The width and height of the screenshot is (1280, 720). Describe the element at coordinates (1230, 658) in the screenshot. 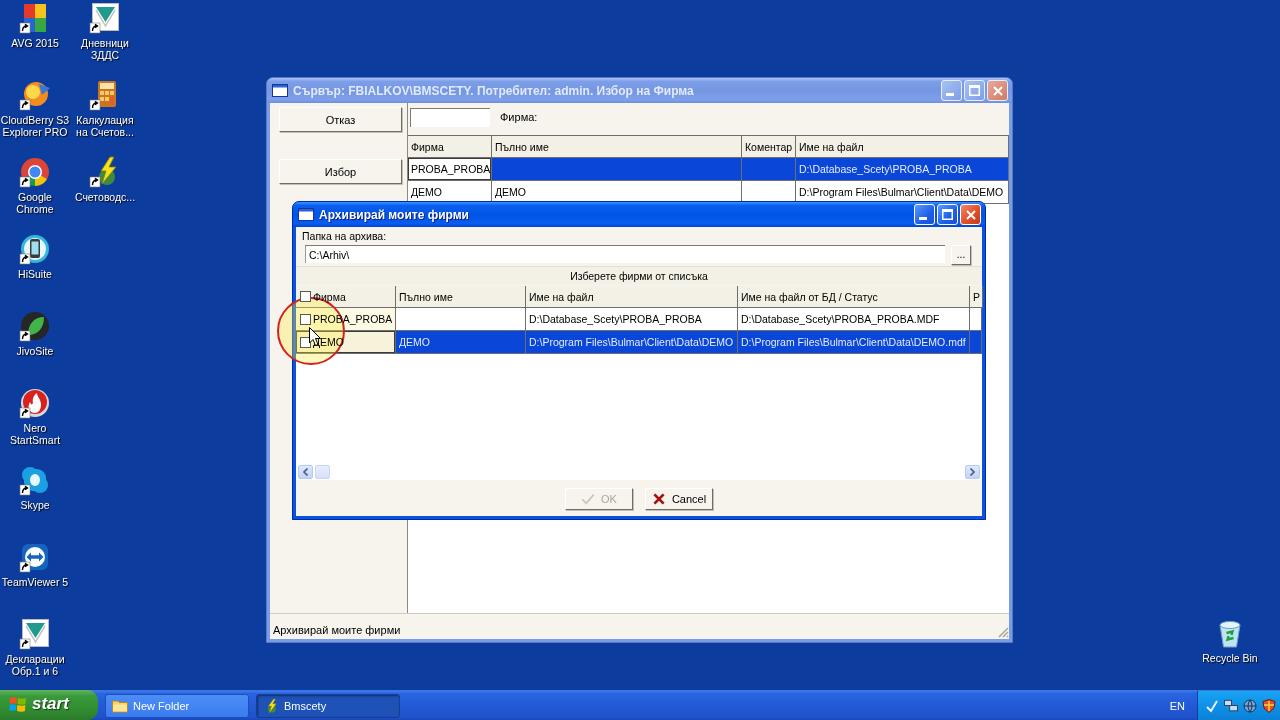

I see `icon-label: Recycle Bin` at that location.